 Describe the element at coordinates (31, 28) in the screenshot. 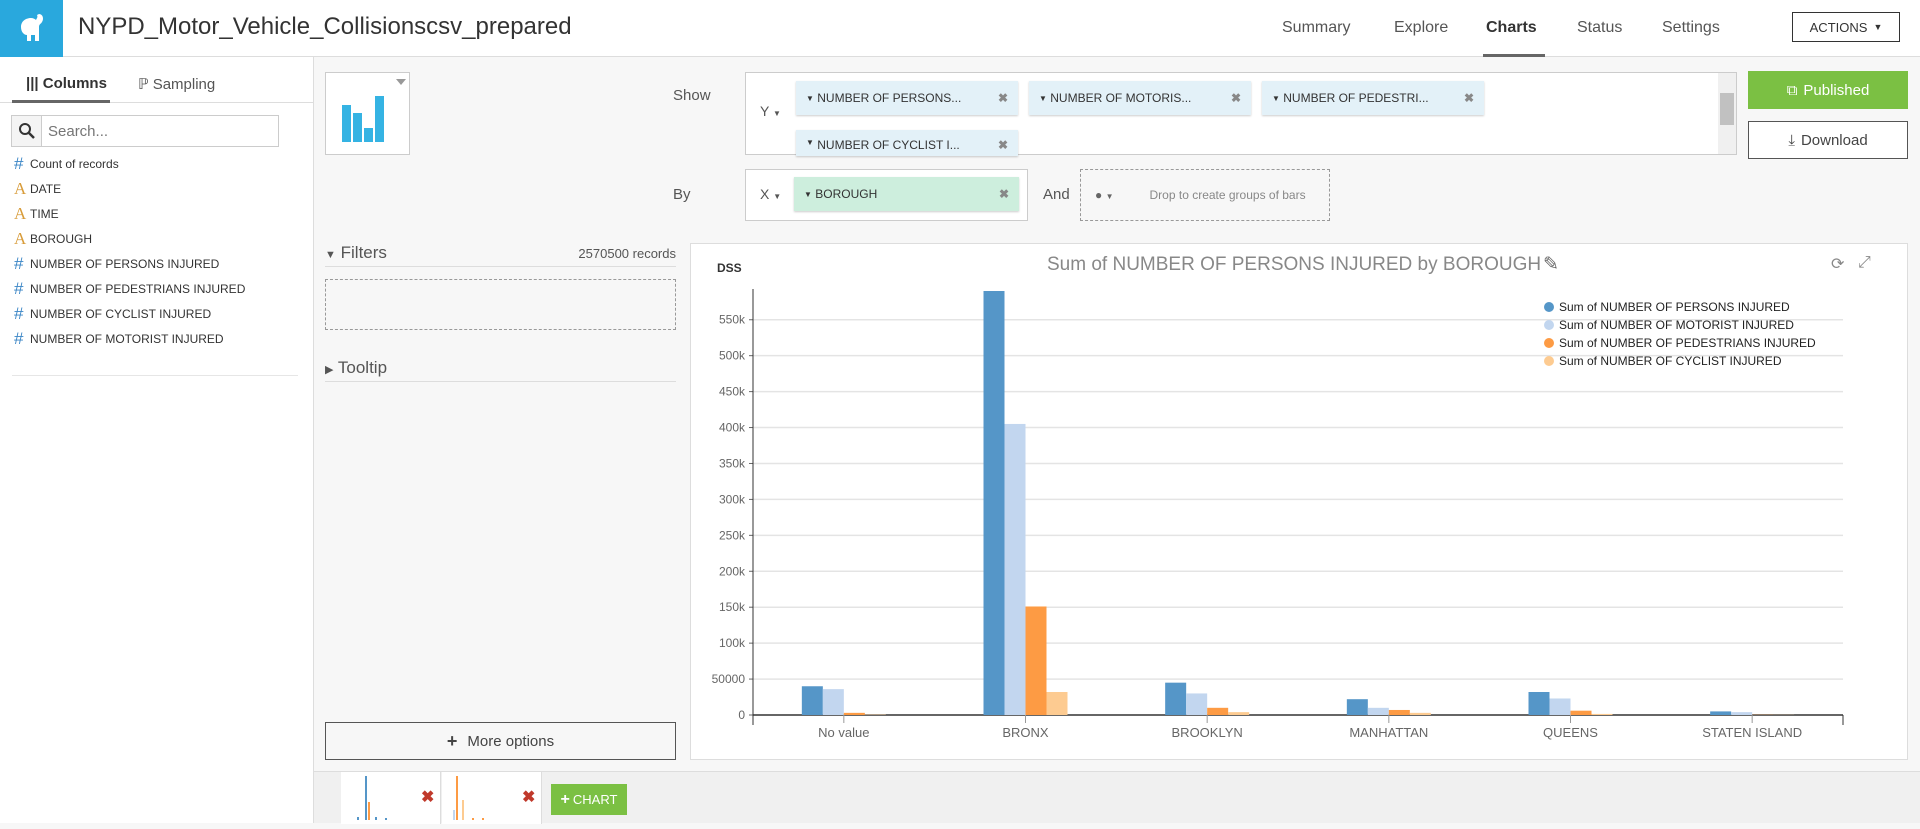

I see `logo` at that location.